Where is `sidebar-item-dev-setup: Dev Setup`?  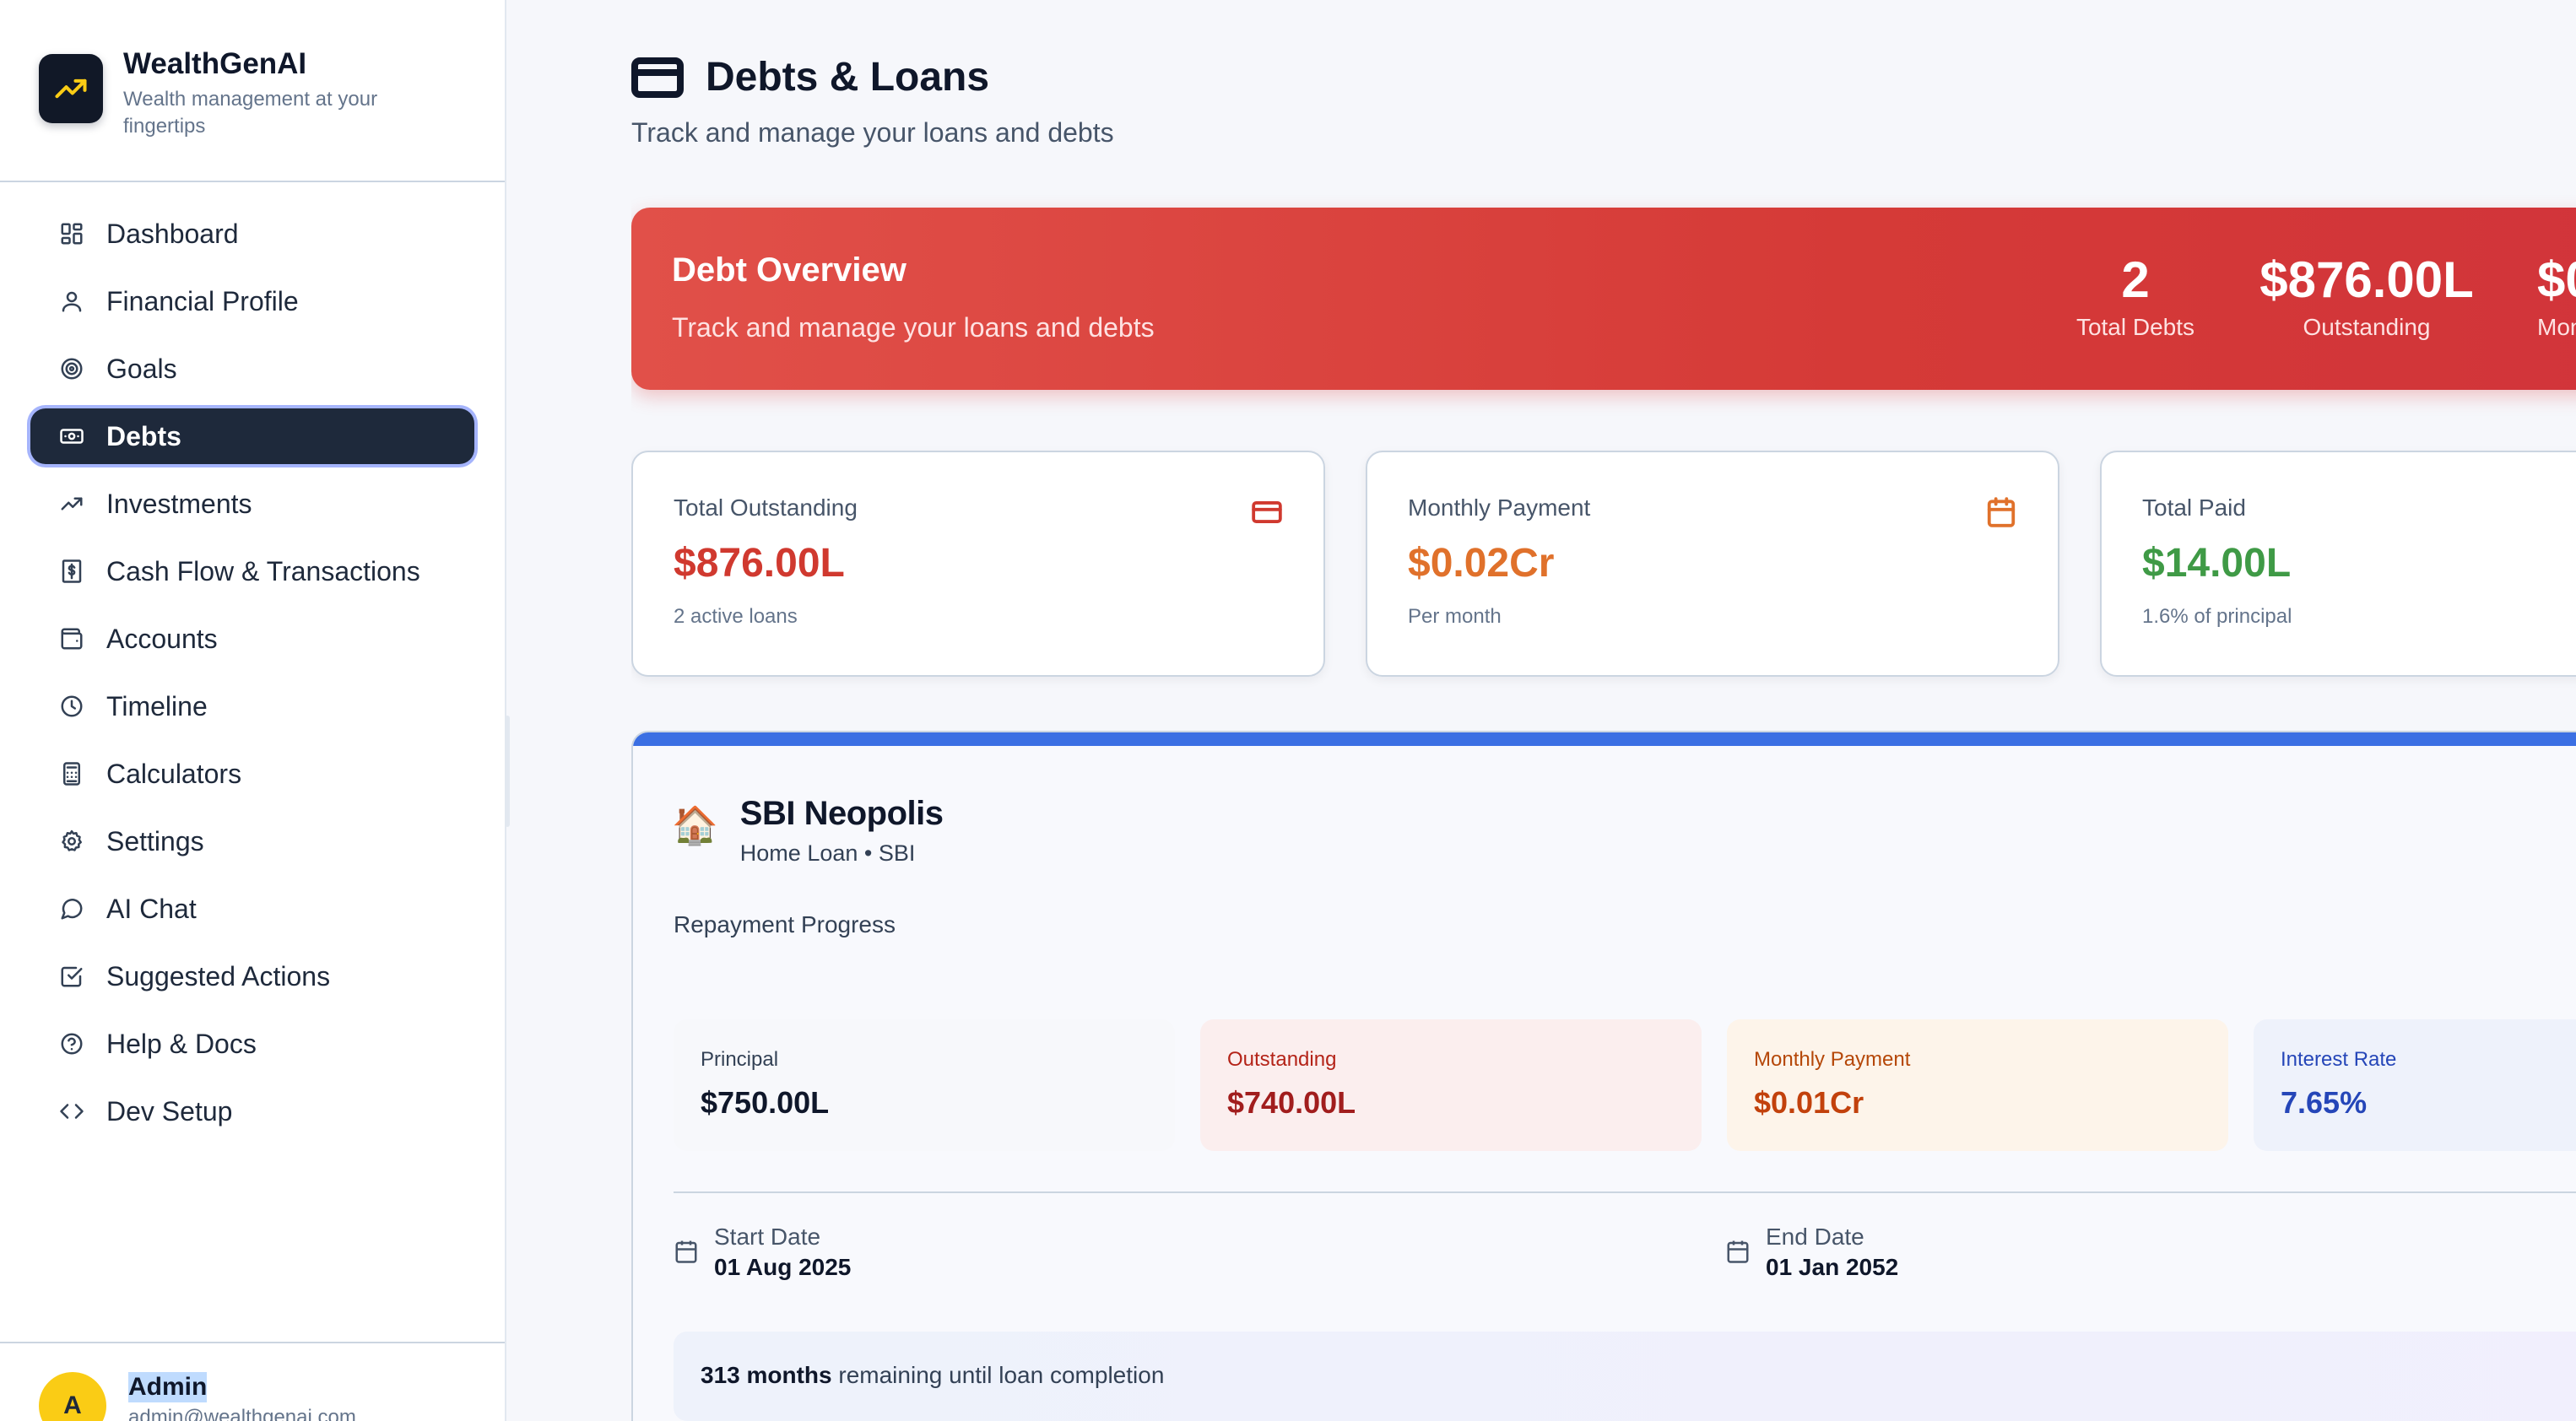 sidebar-item-dev-setup: Dev Setup is located at coordinates (252, 1111).